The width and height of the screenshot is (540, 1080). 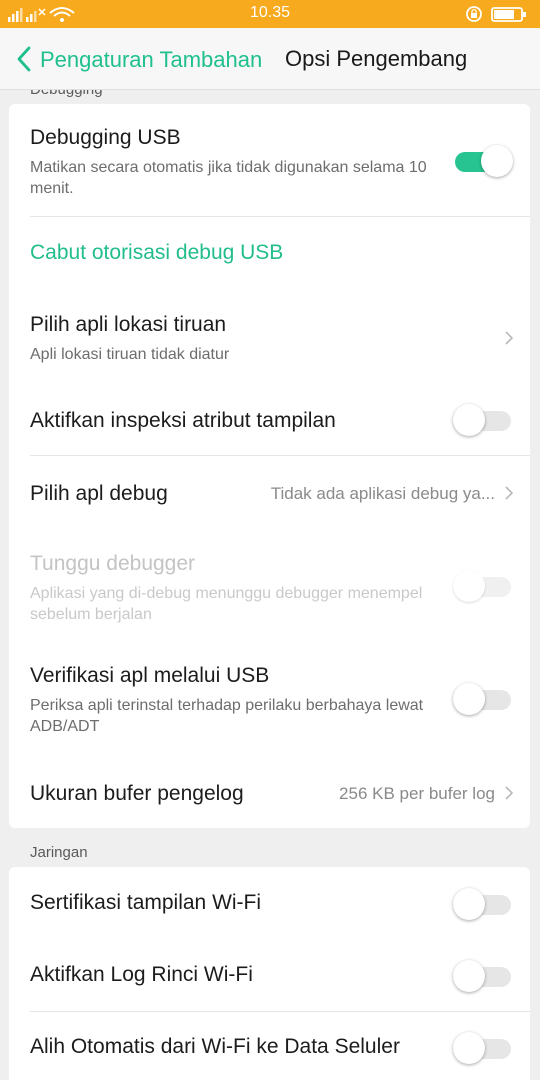 I want to click on section-header-clip: Debugging, so click(x=270, y=97).